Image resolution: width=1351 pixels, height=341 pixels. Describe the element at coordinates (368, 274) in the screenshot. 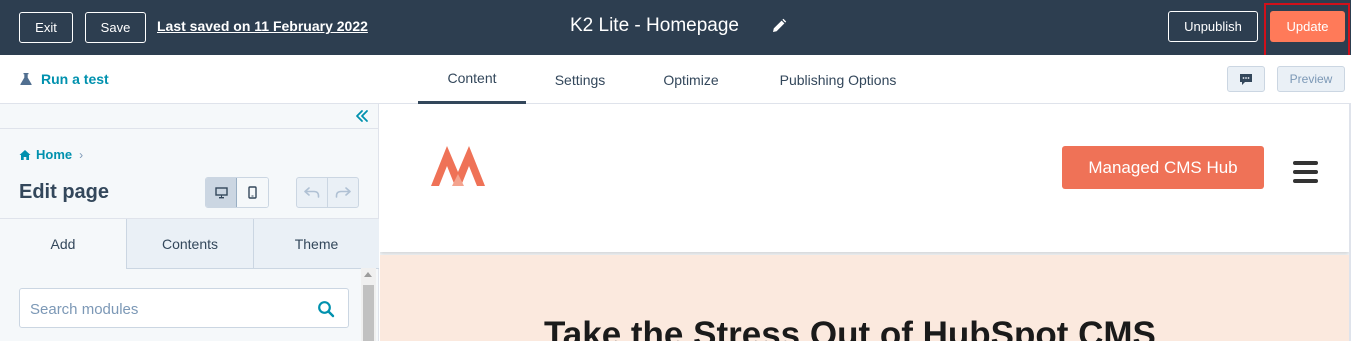

I see `scroll-up-arrow` at that location.